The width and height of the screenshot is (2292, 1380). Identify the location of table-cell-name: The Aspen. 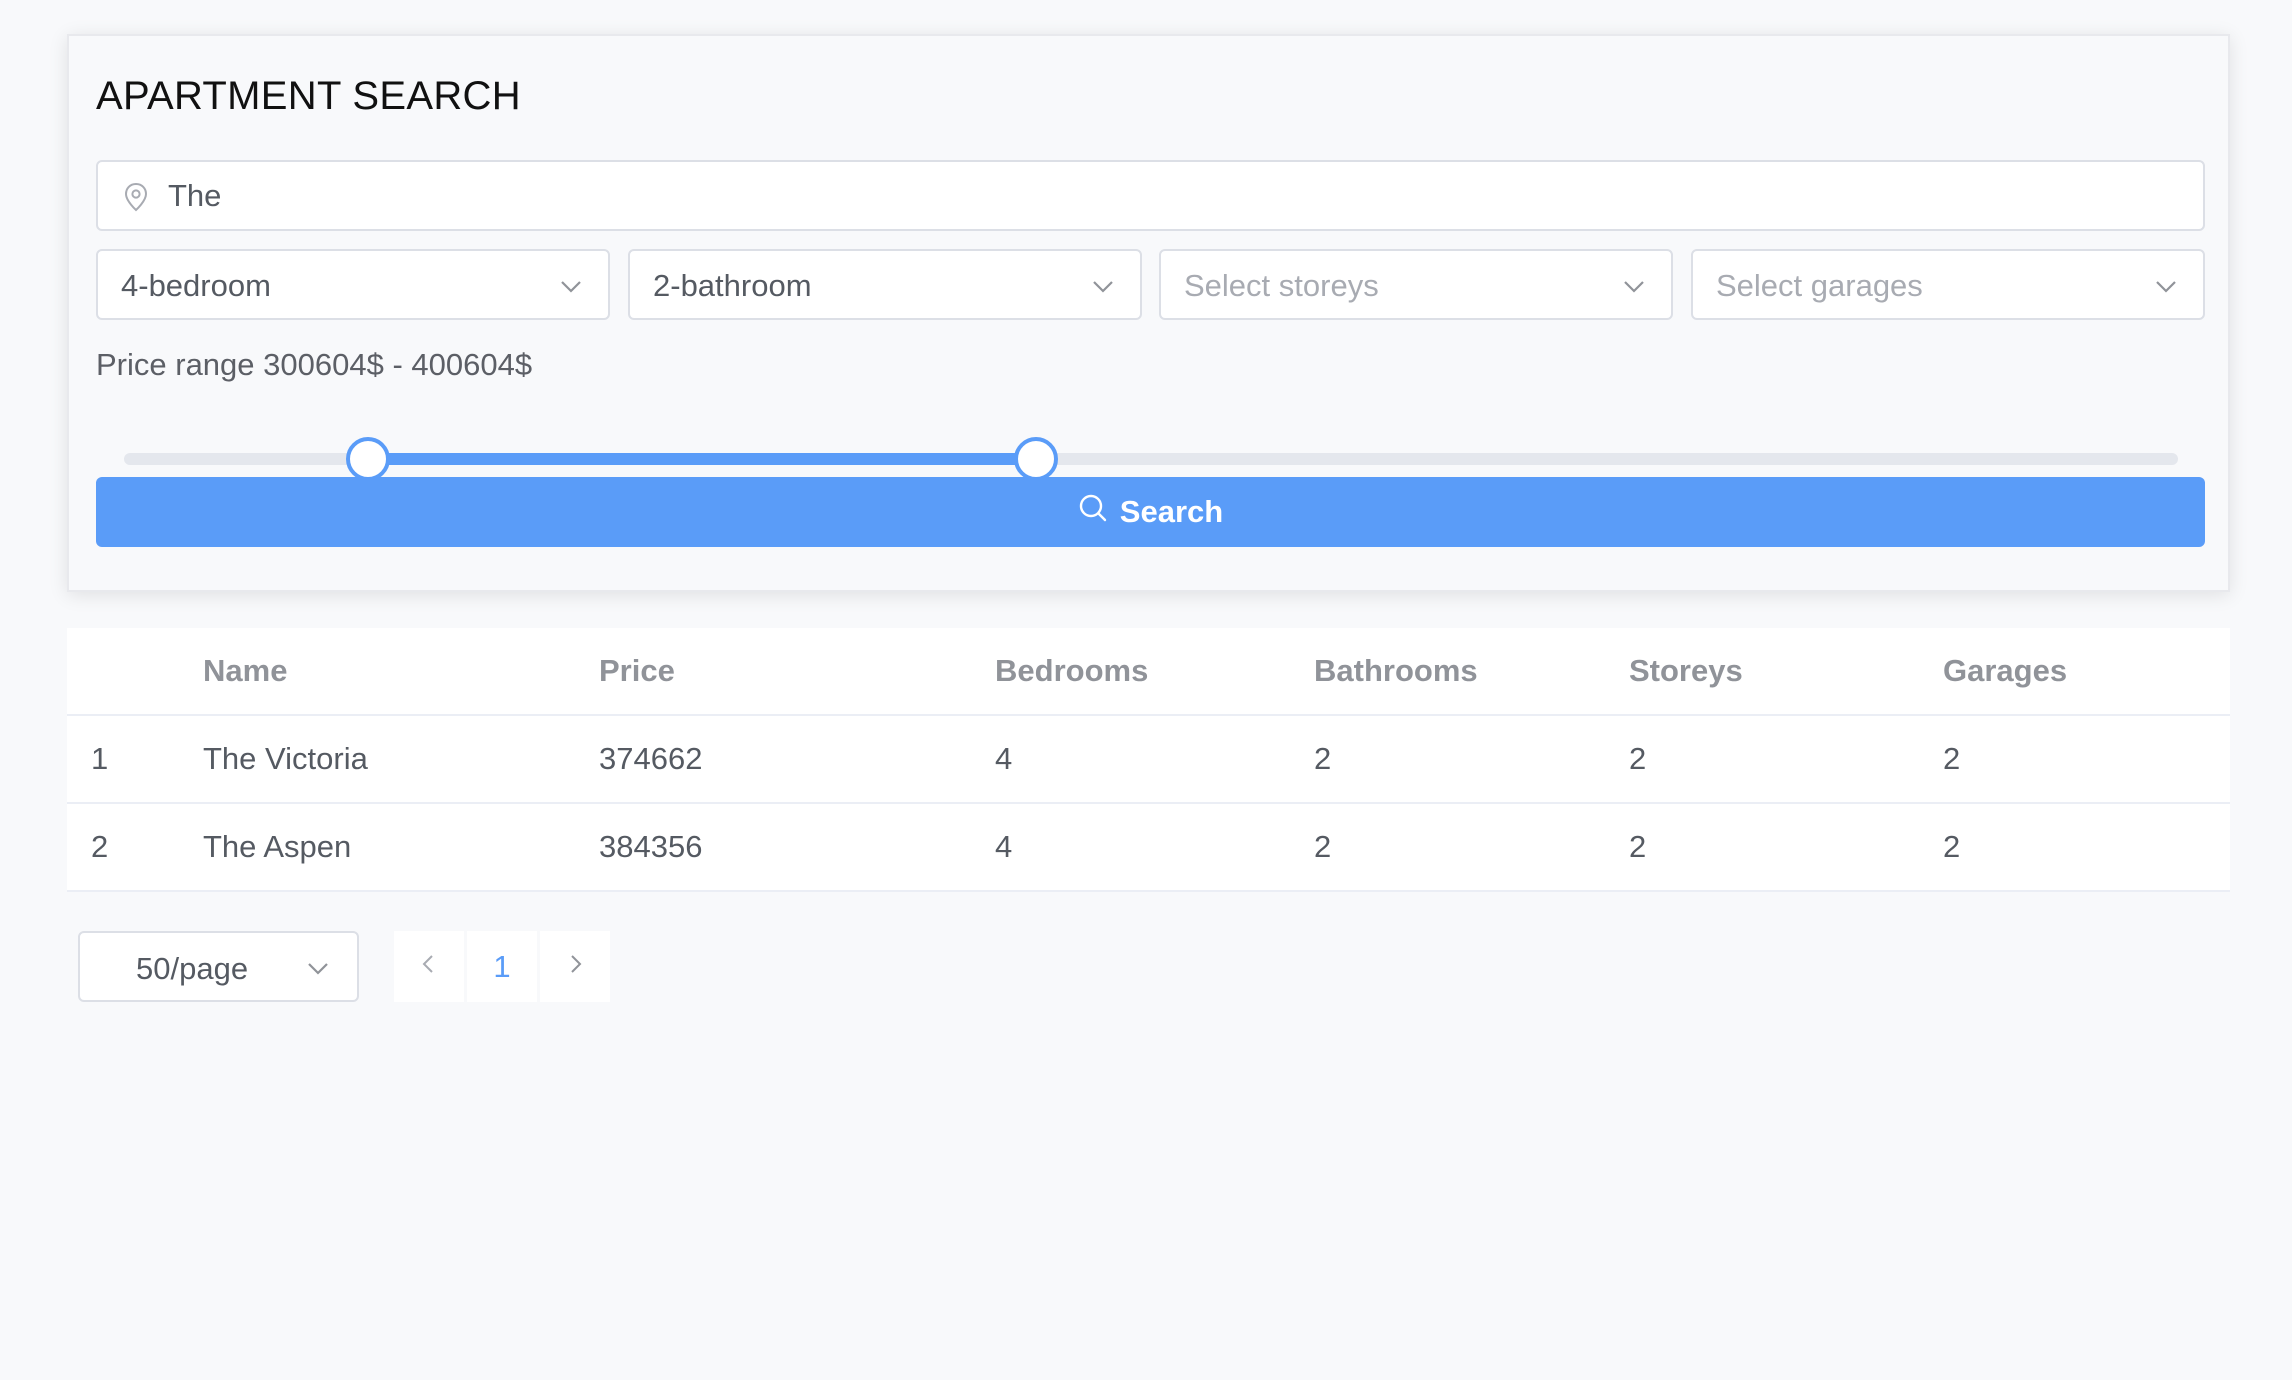
(277, 846).